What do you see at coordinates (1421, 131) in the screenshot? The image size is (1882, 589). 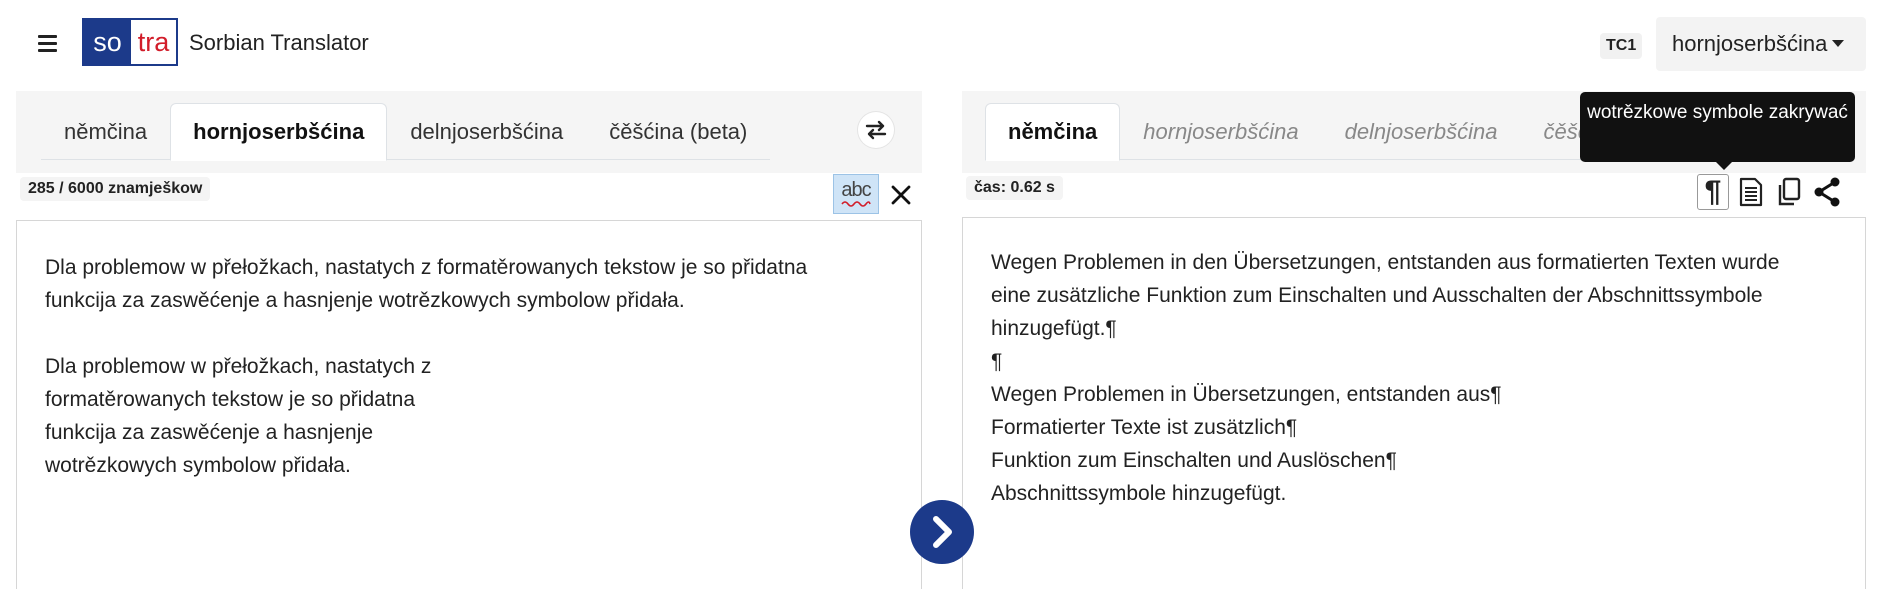 I see `target-tab-lower-sorbian: delnjoserbšćina` at bounding box center [1421, 131].